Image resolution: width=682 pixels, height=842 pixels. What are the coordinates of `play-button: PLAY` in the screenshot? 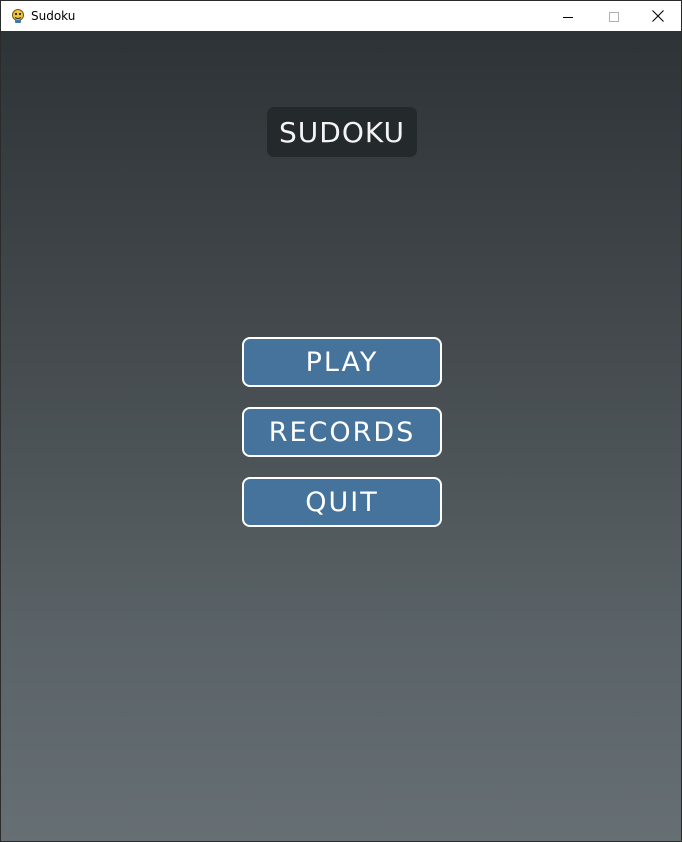 It's located at (342, 362).